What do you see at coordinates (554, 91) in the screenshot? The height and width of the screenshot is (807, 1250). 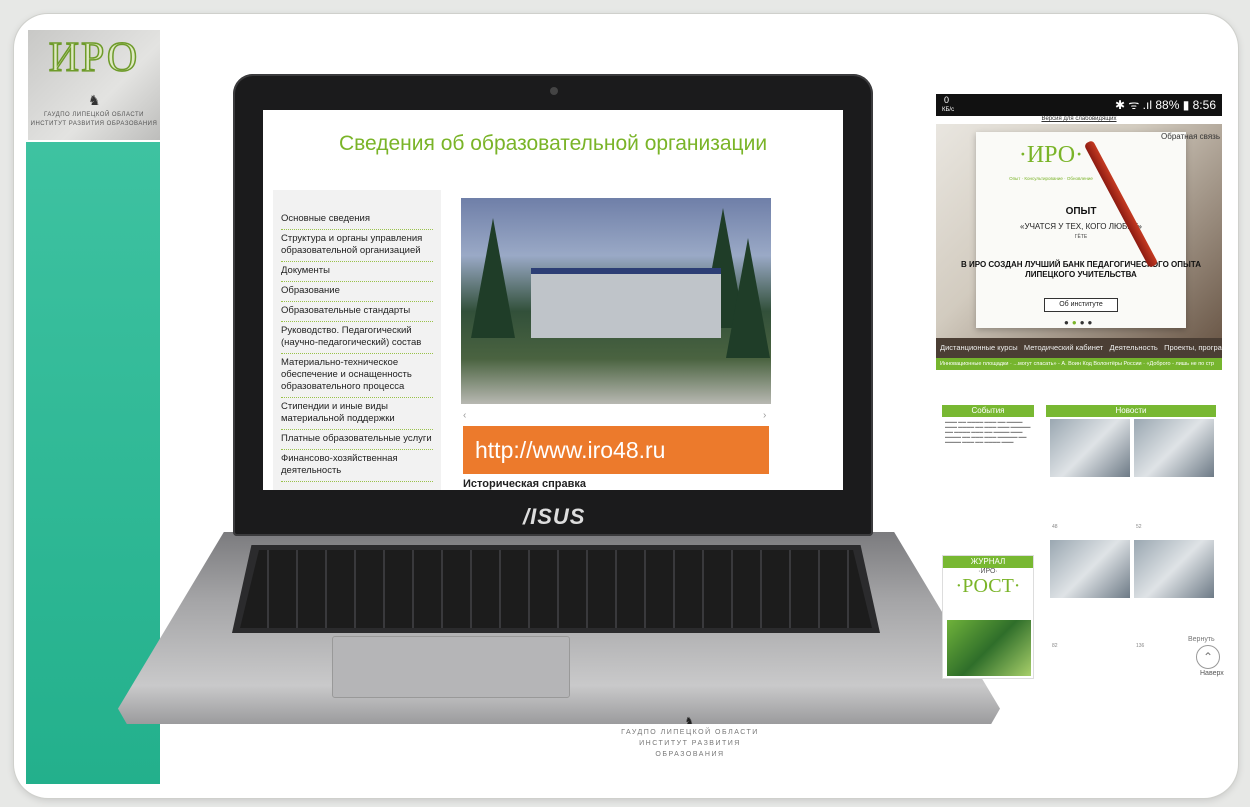 I see `webcam-icon` at bounding box center [554, 91].